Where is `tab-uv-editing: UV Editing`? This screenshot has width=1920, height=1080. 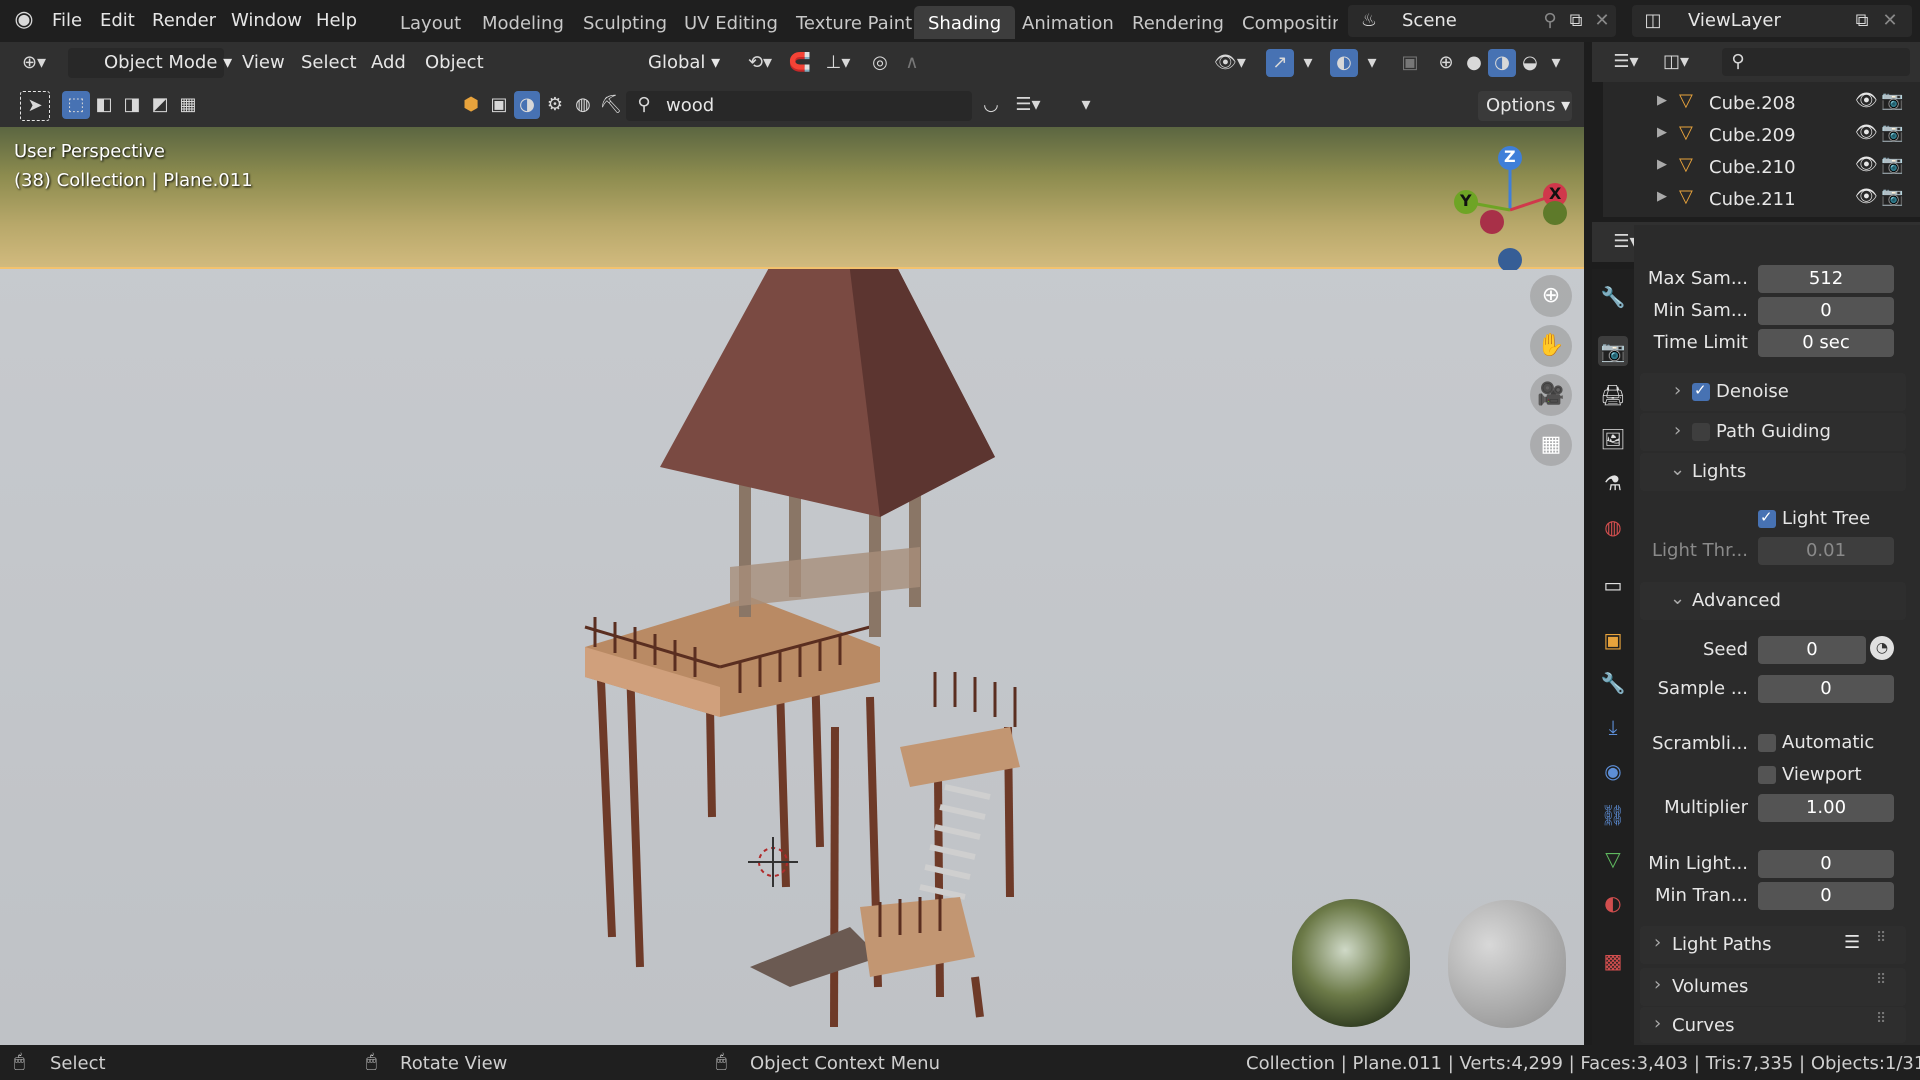
tab-uv-editing: UV Editing is located at coordinates (731, 22).